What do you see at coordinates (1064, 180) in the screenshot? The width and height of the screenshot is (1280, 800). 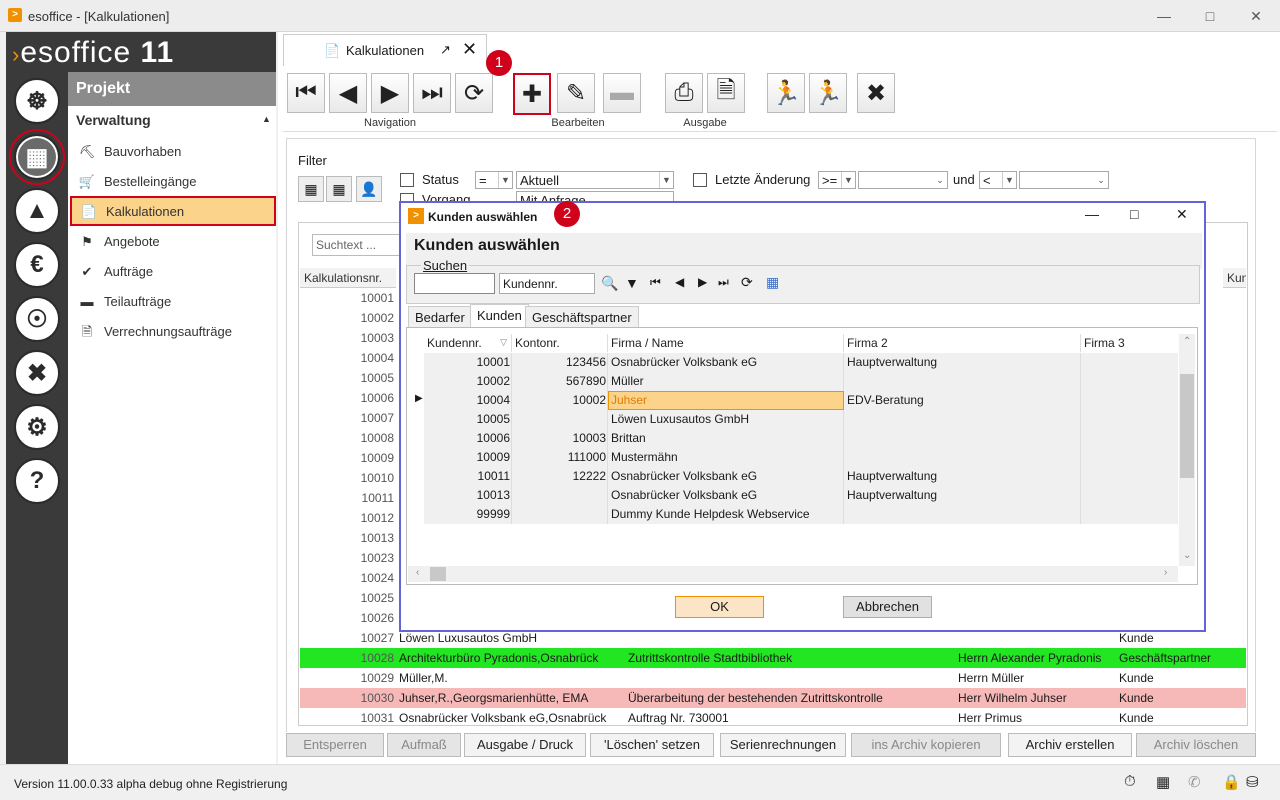 I see `date-to-select: ⌄` at bounding box center [1064, 180].